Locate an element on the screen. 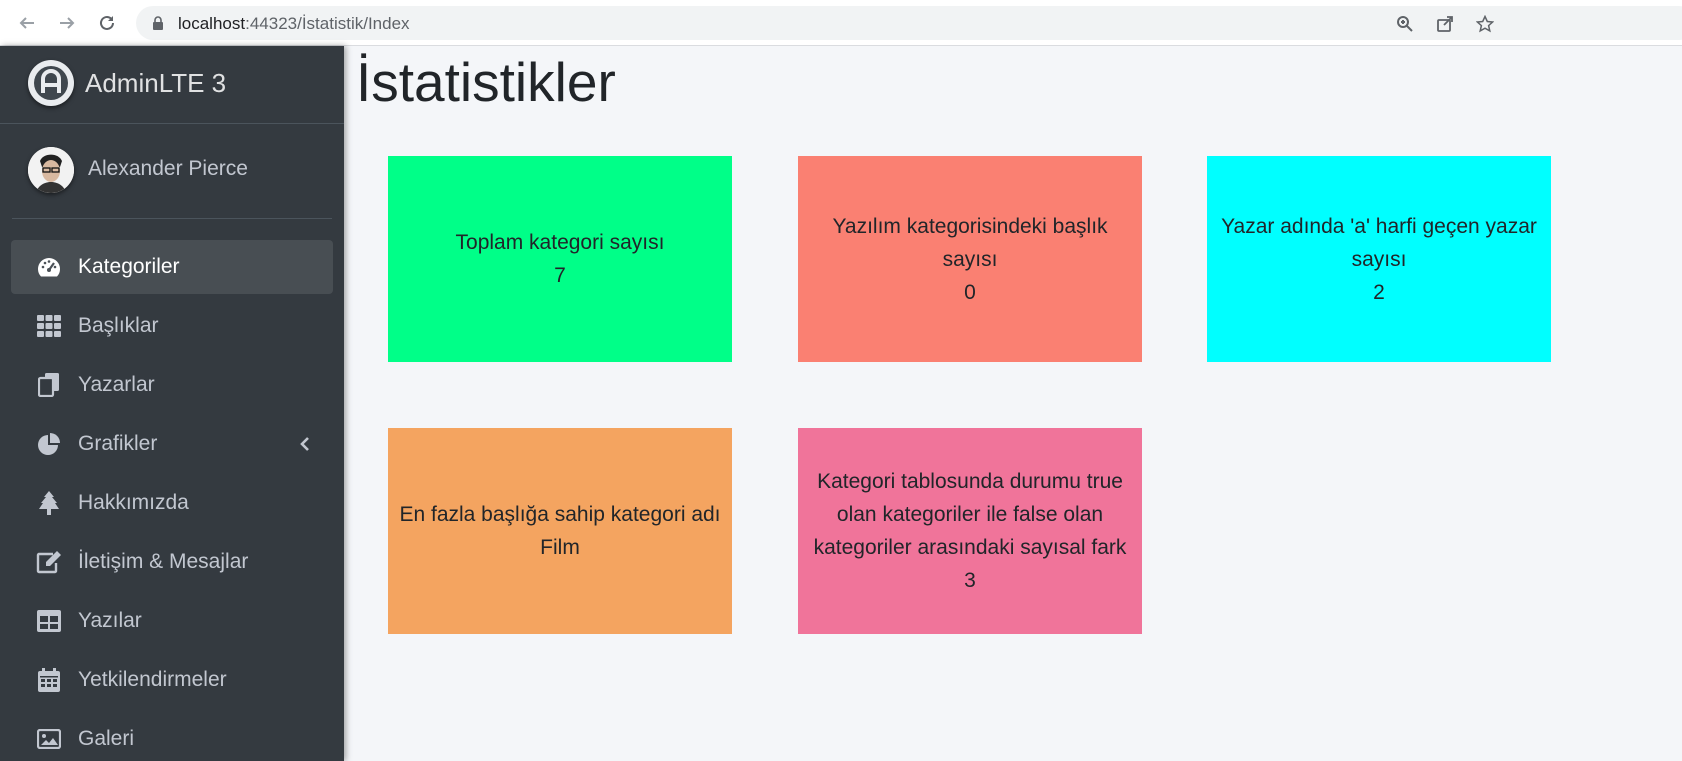  calendar-icon is located at coordinates (49, 680).